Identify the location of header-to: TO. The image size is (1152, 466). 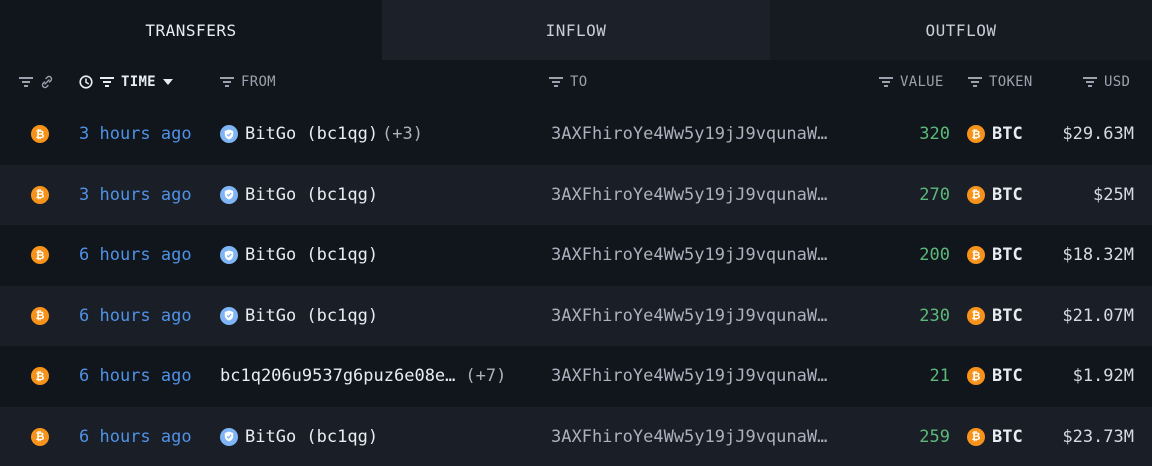
(568, 82).